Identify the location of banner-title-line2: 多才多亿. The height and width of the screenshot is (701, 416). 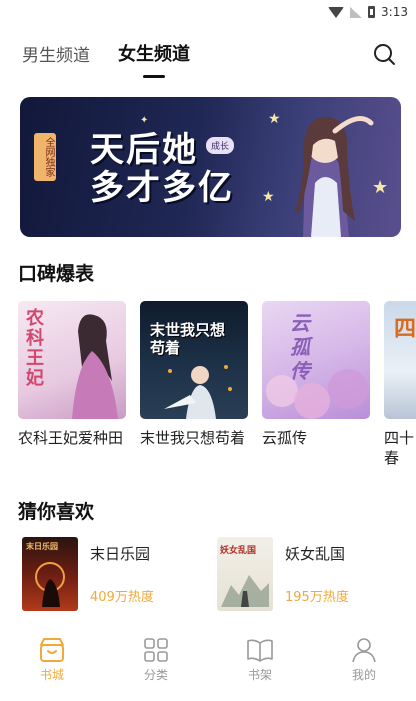
(162, 188).